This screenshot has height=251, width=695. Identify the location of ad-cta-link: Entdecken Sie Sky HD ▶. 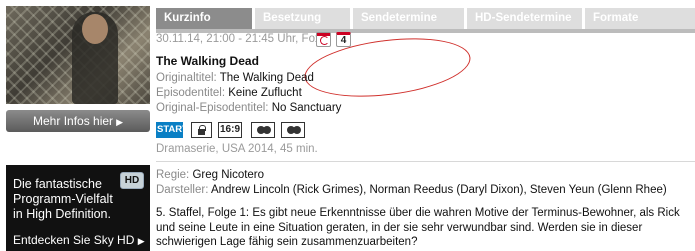
(79, 240).